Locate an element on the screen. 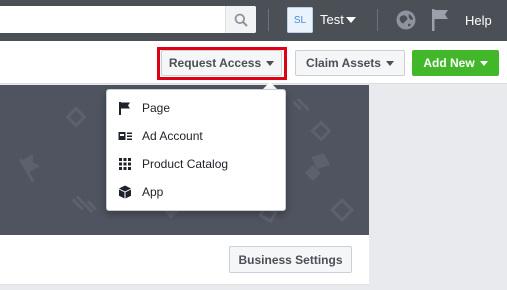 The width and height of the screenshot is (507, 290). highlight-box is located at coordinates (222, 63).